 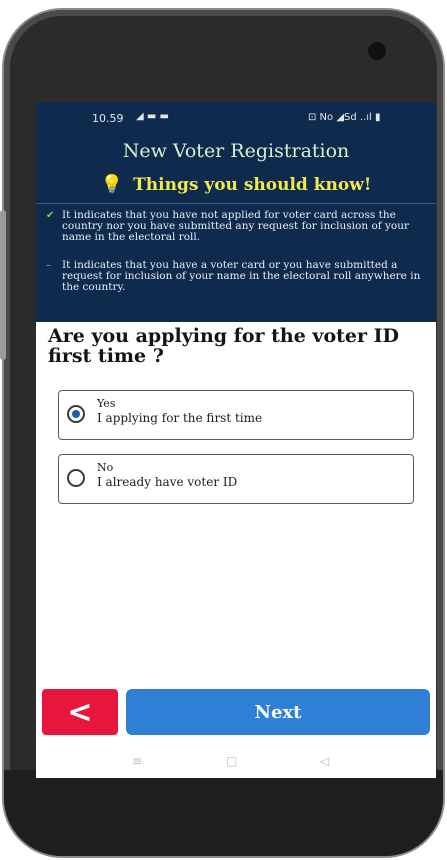 I want to click on back-button: <, so click(x=80, y=712).